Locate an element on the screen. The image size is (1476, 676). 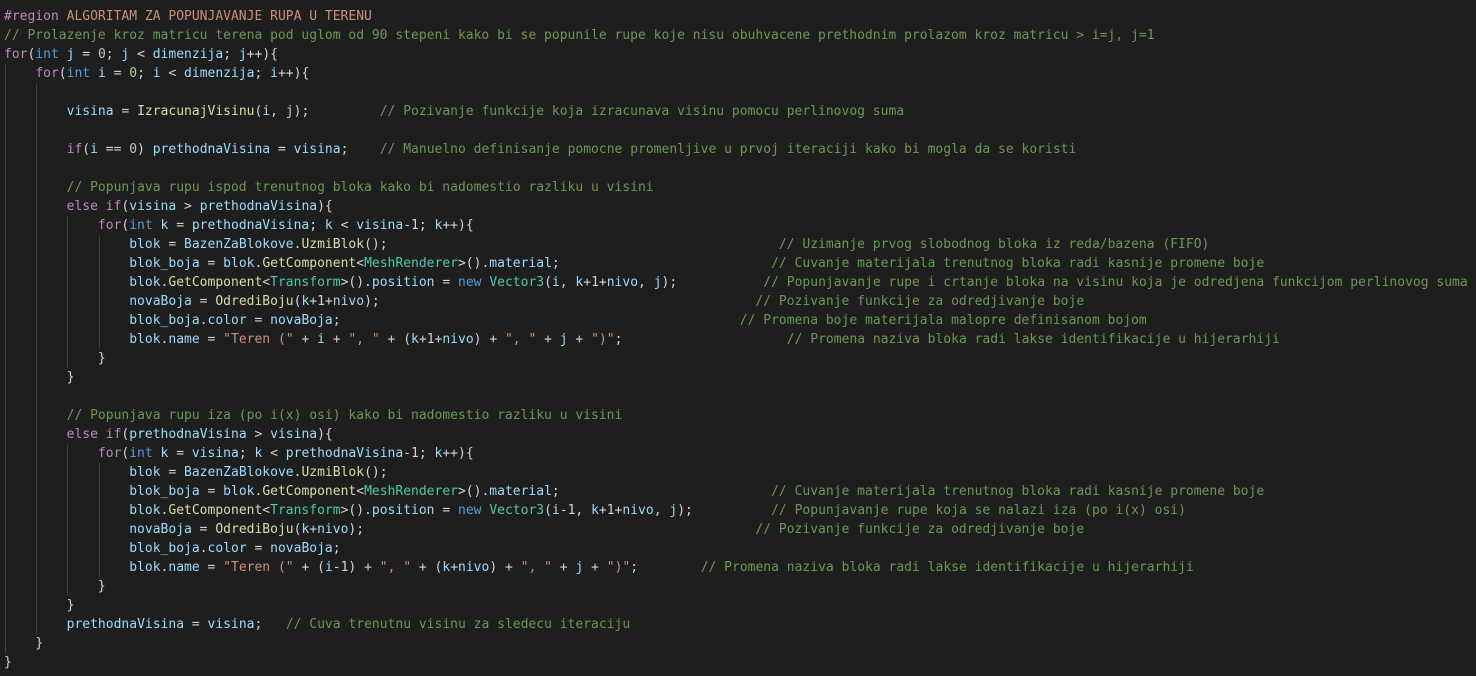
code-line: blok = BazenZaBlokove.UzmiBlok(); is located at coordinates (736, 472).